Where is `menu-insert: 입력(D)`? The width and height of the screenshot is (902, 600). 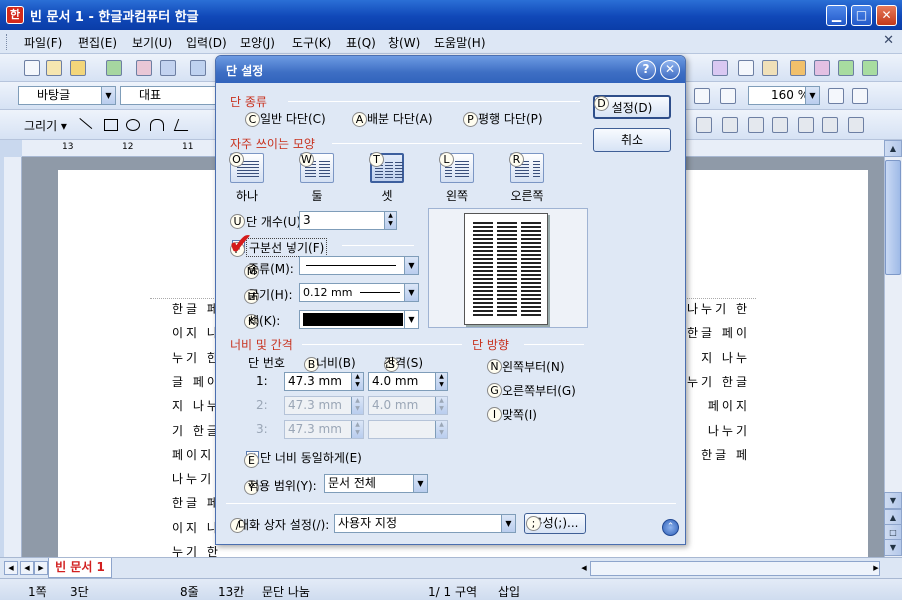
menu-insert: 입력(D) is located at coordinates (206, 42).